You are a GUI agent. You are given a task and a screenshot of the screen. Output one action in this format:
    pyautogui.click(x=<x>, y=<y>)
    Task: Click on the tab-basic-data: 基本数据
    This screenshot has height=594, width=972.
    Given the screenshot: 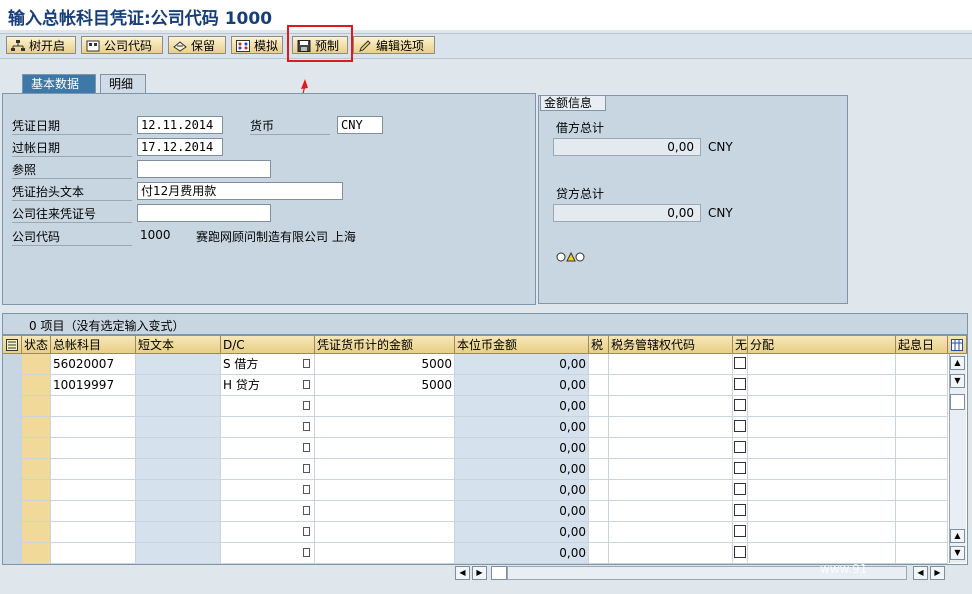 What is the action you would take?
    pyautogui.click(x=59, y=83)
    